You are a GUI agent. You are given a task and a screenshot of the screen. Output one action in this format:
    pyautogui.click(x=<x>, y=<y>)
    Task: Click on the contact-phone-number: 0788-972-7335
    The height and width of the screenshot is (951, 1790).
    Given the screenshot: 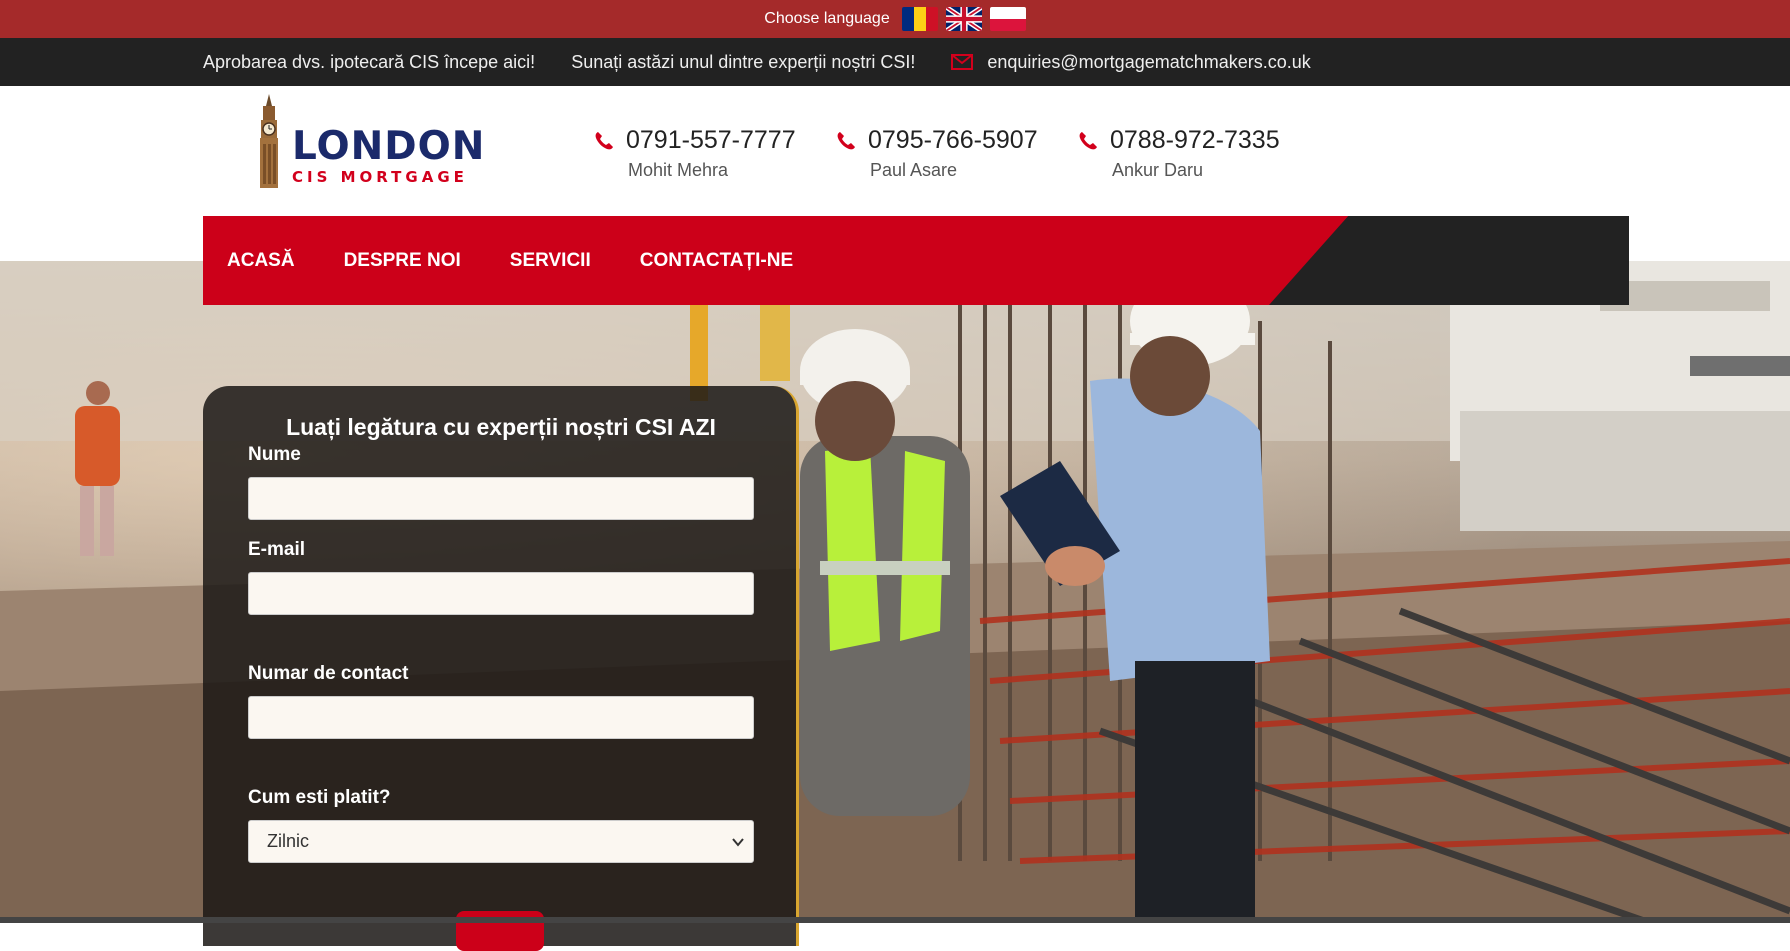 What is the action you would take?
    pyautogui.click(x=1195, y=140)
    